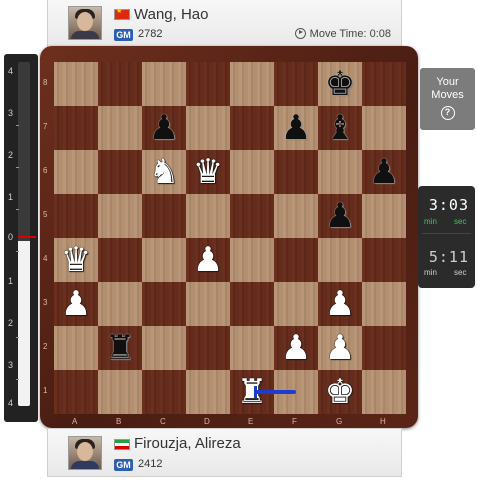  I want to click on square-h4, so click(384, 260).